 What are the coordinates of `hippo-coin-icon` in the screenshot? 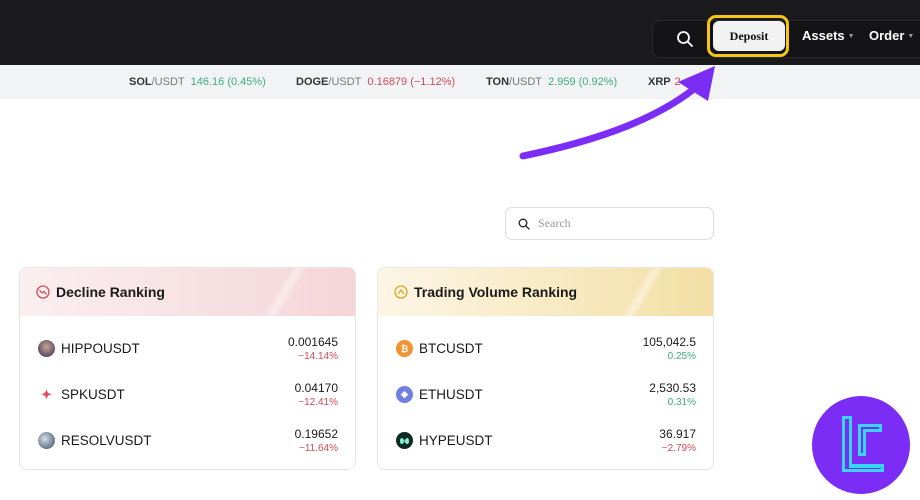 It's located at (46, 348).